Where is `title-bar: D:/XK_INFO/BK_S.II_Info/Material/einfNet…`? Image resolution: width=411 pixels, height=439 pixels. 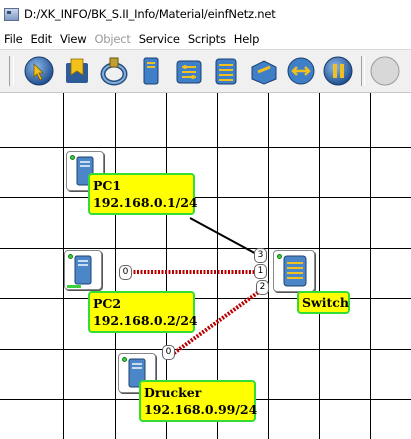 title-bar: D:/XK_INFO/BK_S.II_Info/Material/einfNet… is located at coordinates (205, 14).